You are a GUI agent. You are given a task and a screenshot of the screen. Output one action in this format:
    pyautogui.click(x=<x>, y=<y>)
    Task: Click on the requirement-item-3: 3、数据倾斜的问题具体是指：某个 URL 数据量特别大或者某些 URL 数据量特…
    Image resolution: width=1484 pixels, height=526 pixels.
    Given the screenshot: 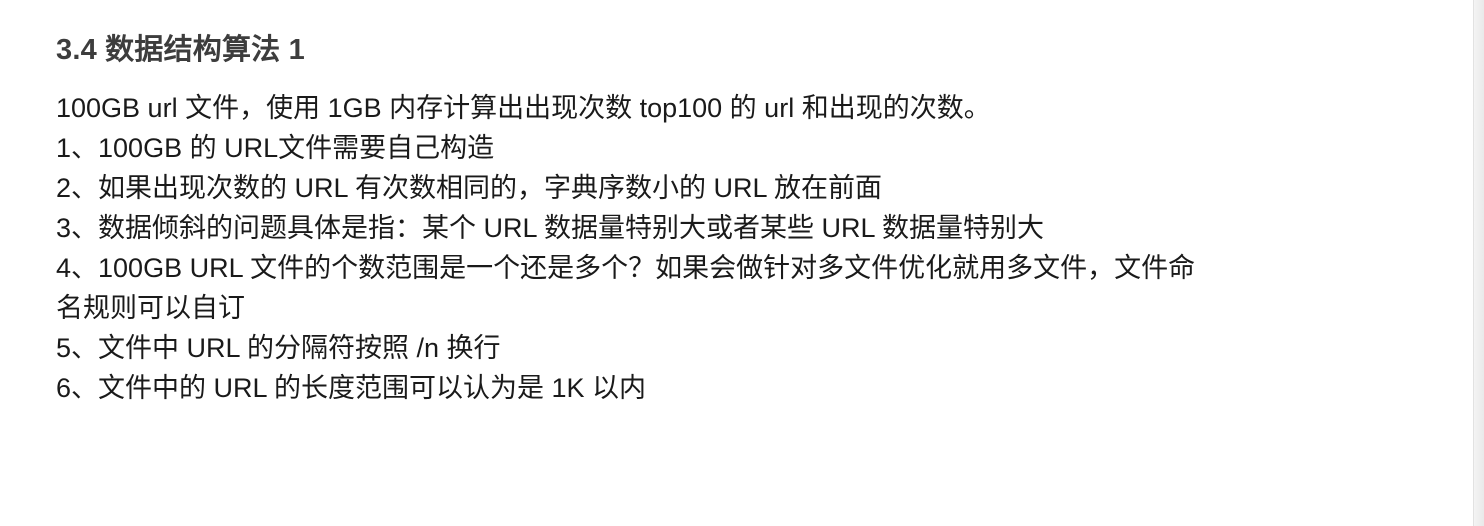 What is the action you would take?
    pyautogui.click(x=550, y=228)
    